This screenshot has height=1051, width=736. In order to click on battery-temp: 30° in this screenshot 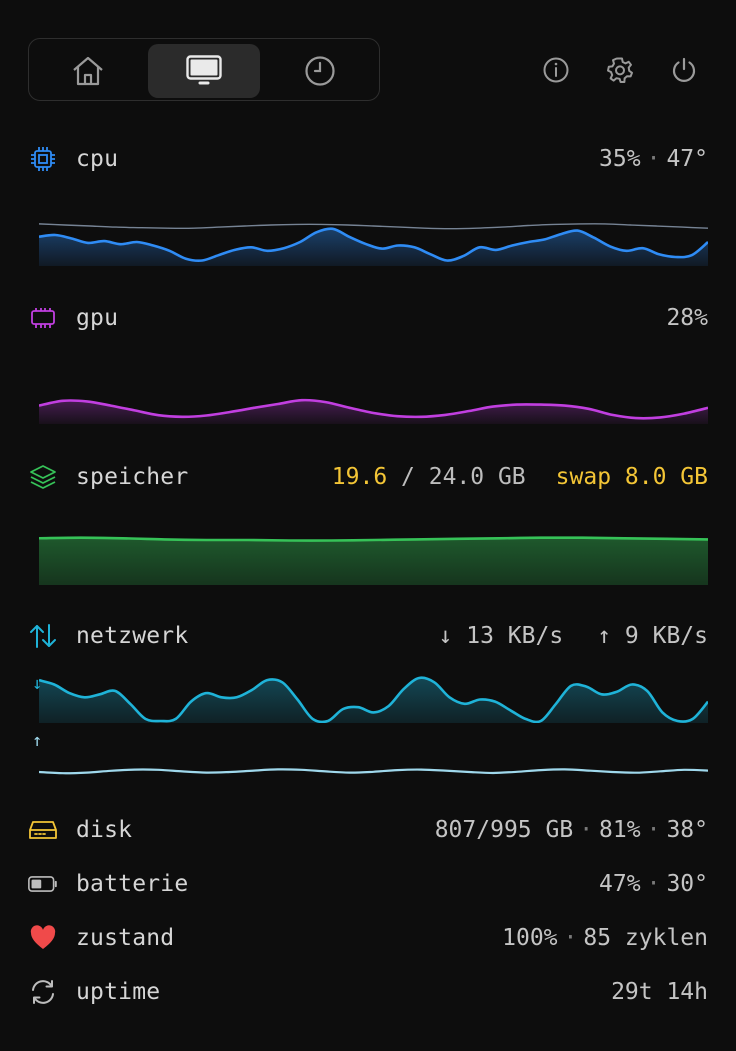, I will do `click(687, 884)`.